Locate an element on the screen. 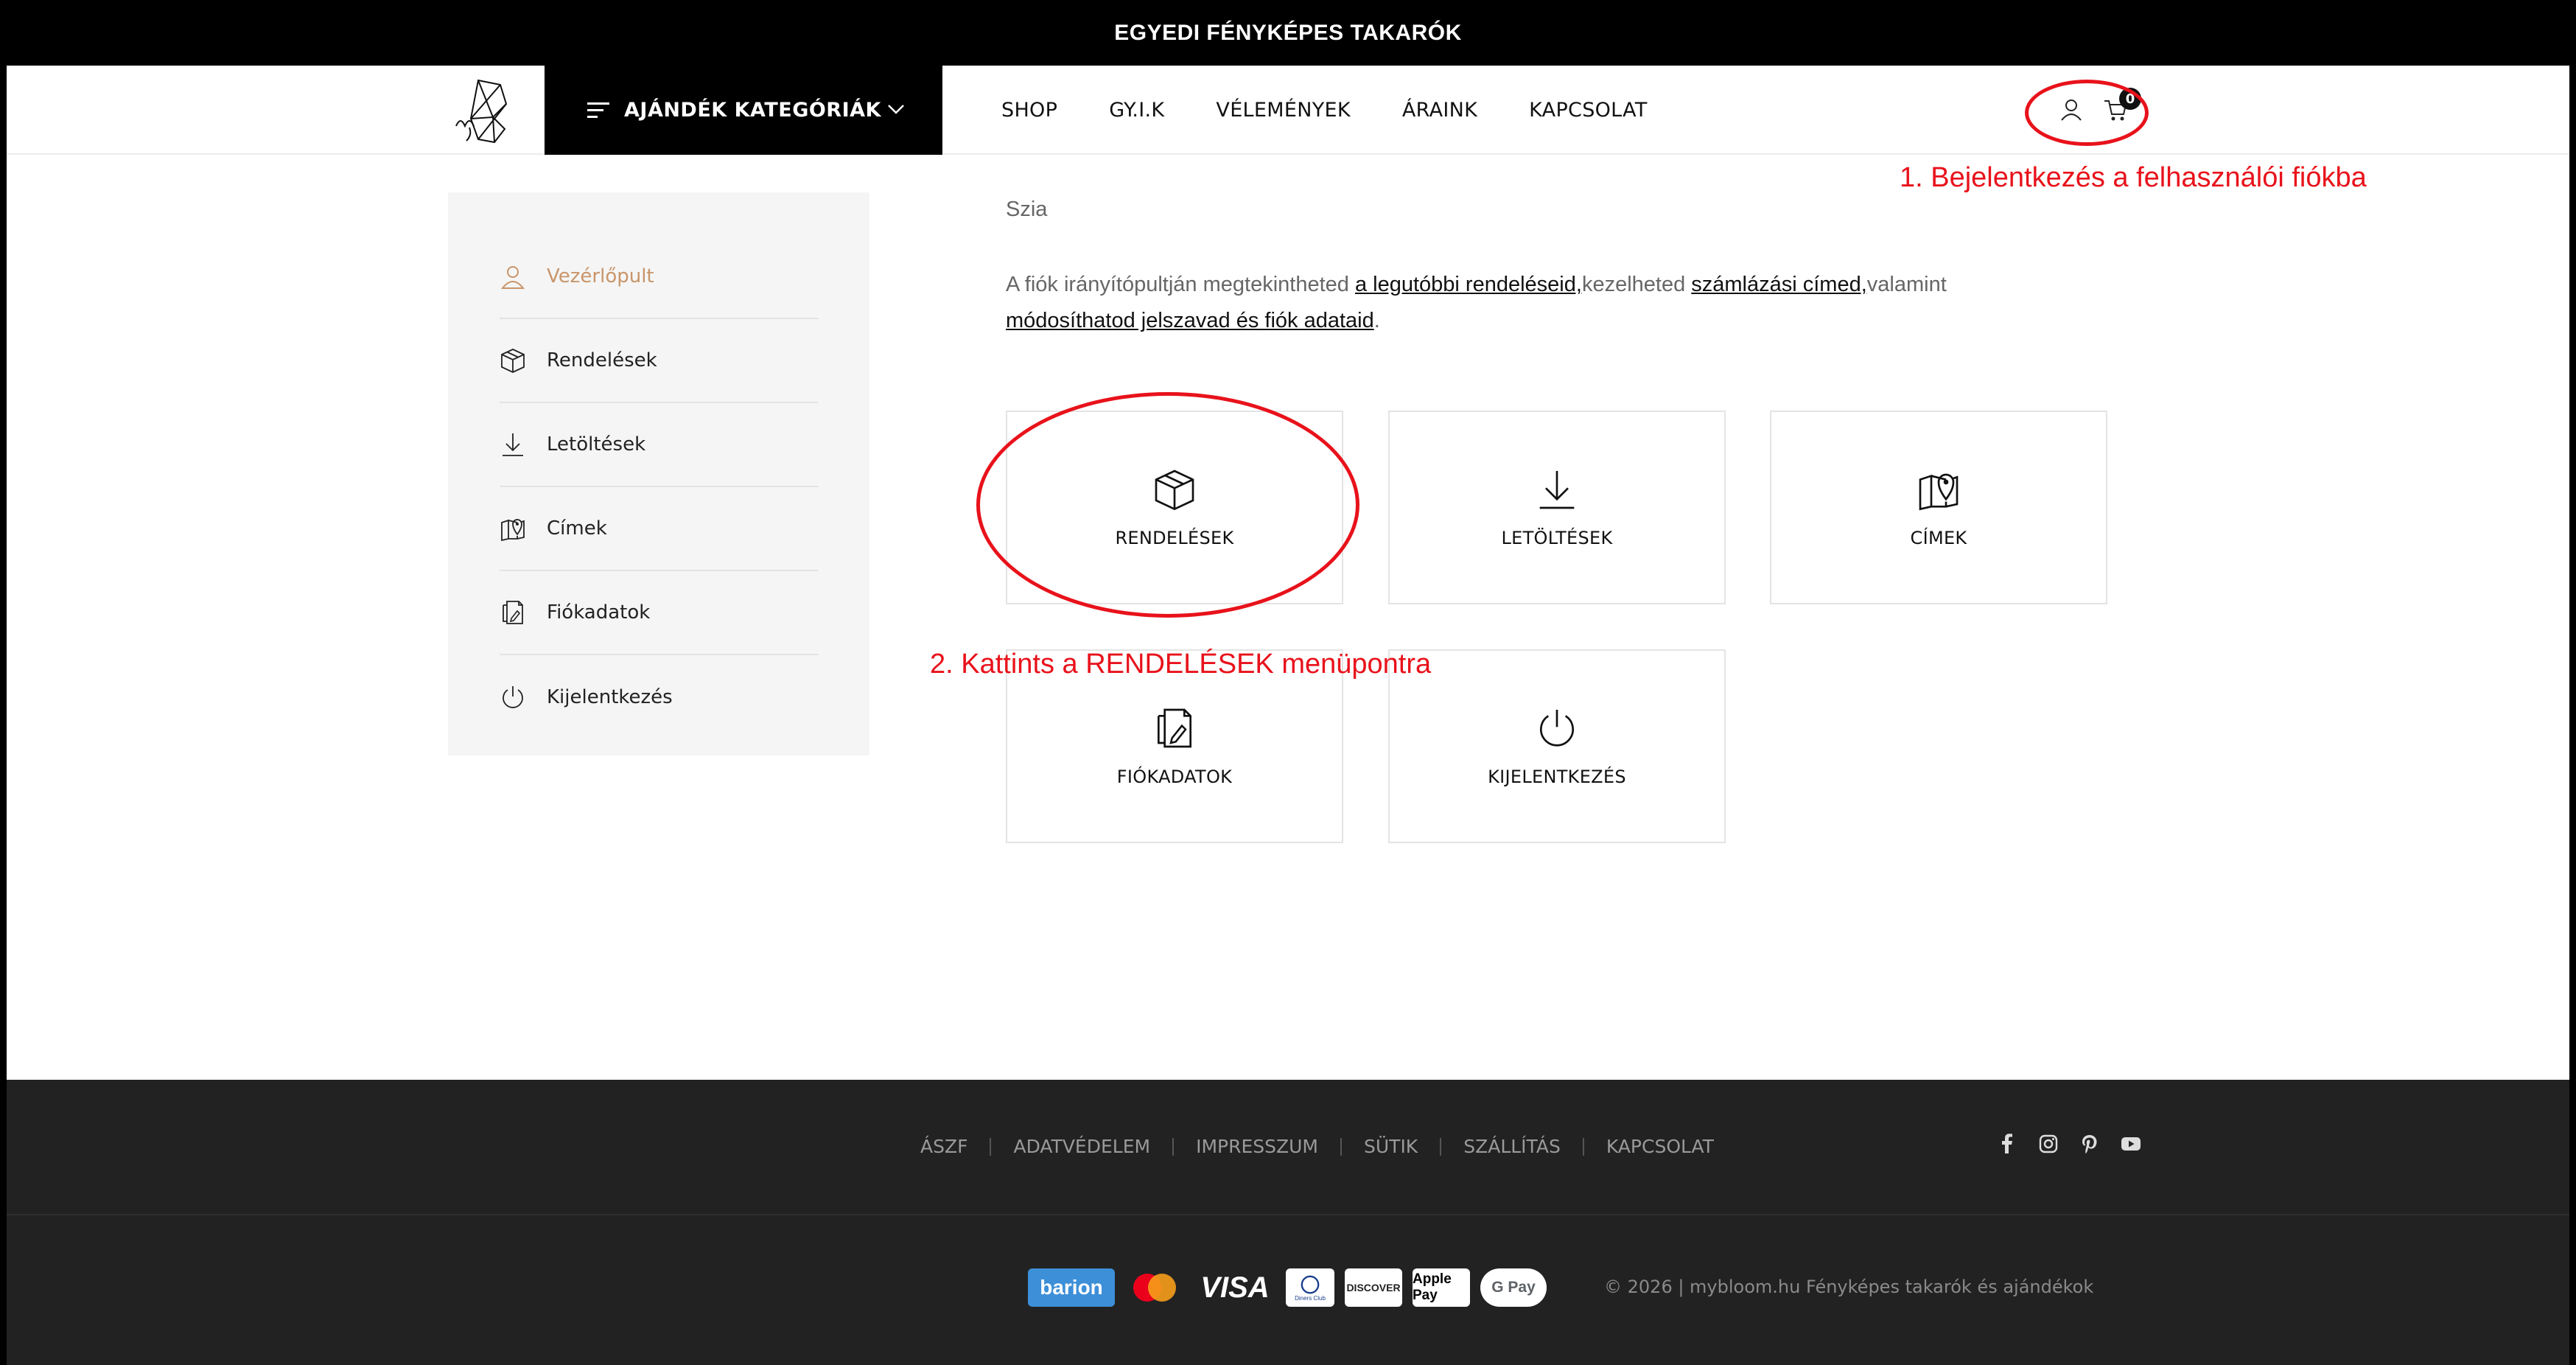 The image size is (2576, 1365). mastercard-logo is located at coordinates (1154, 1288).